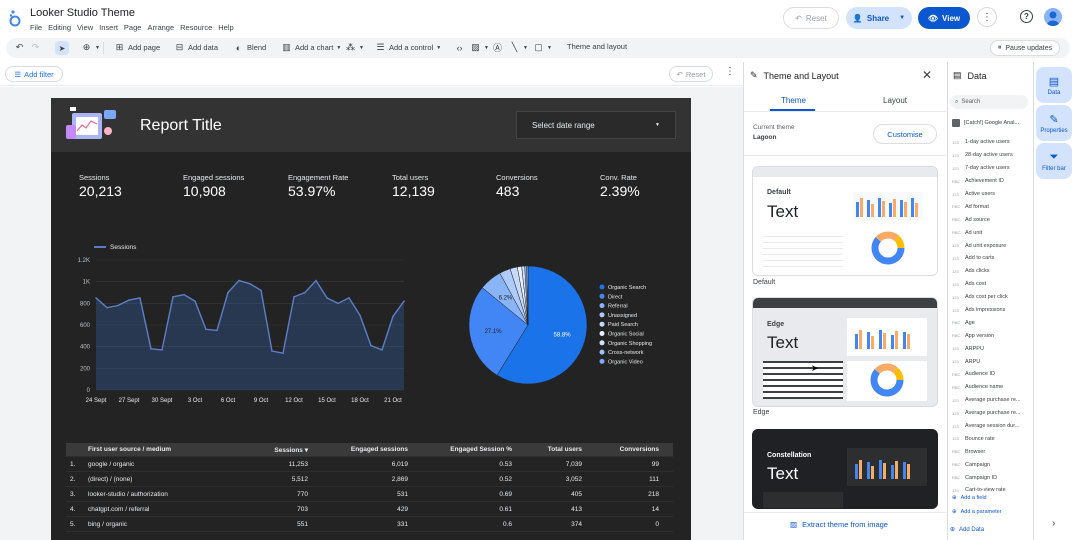  Describe the element at coordinates (991, 374) in the screenshot. I see `data-field: RBC Audience ID` at that location.